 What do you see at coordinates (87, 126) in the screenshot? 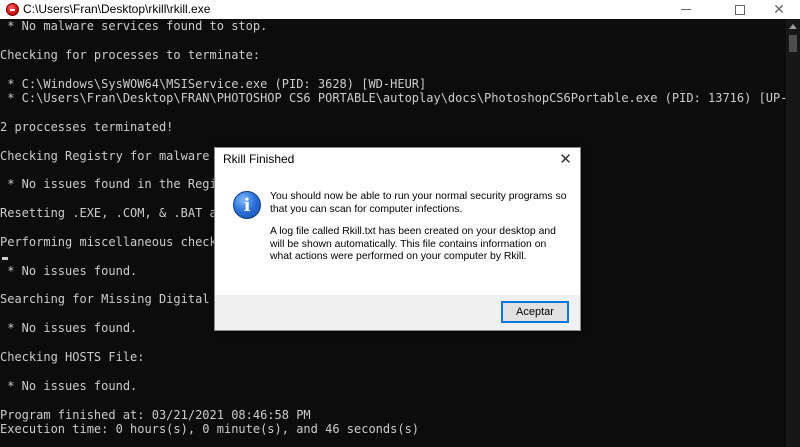
I see `console-line: 2 proccesses terminated!` at bounding box center [87, 126].